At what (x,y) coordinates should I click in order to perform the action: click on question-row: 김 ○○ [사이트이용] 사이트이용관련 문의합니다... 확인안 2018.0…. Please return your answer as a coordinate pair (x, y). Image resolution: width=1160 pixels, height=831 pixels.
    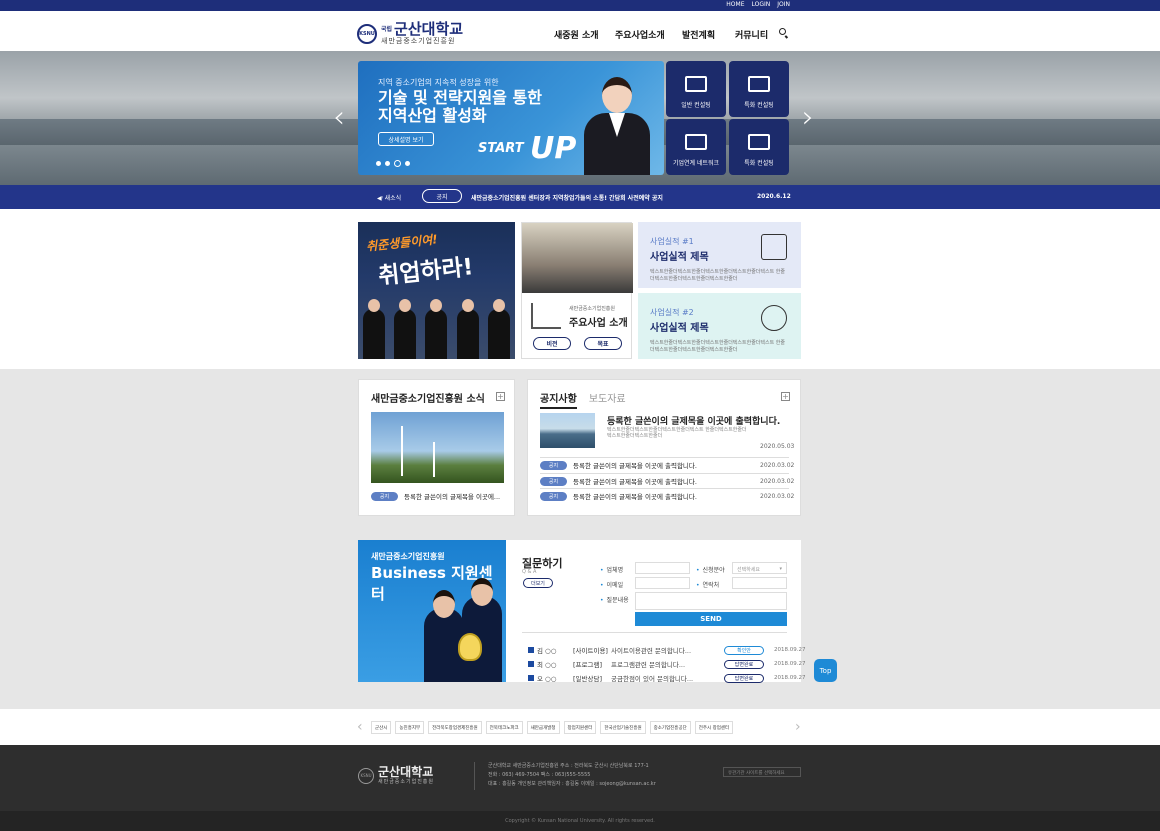
    Looking at the image, I should click on (667, 650).